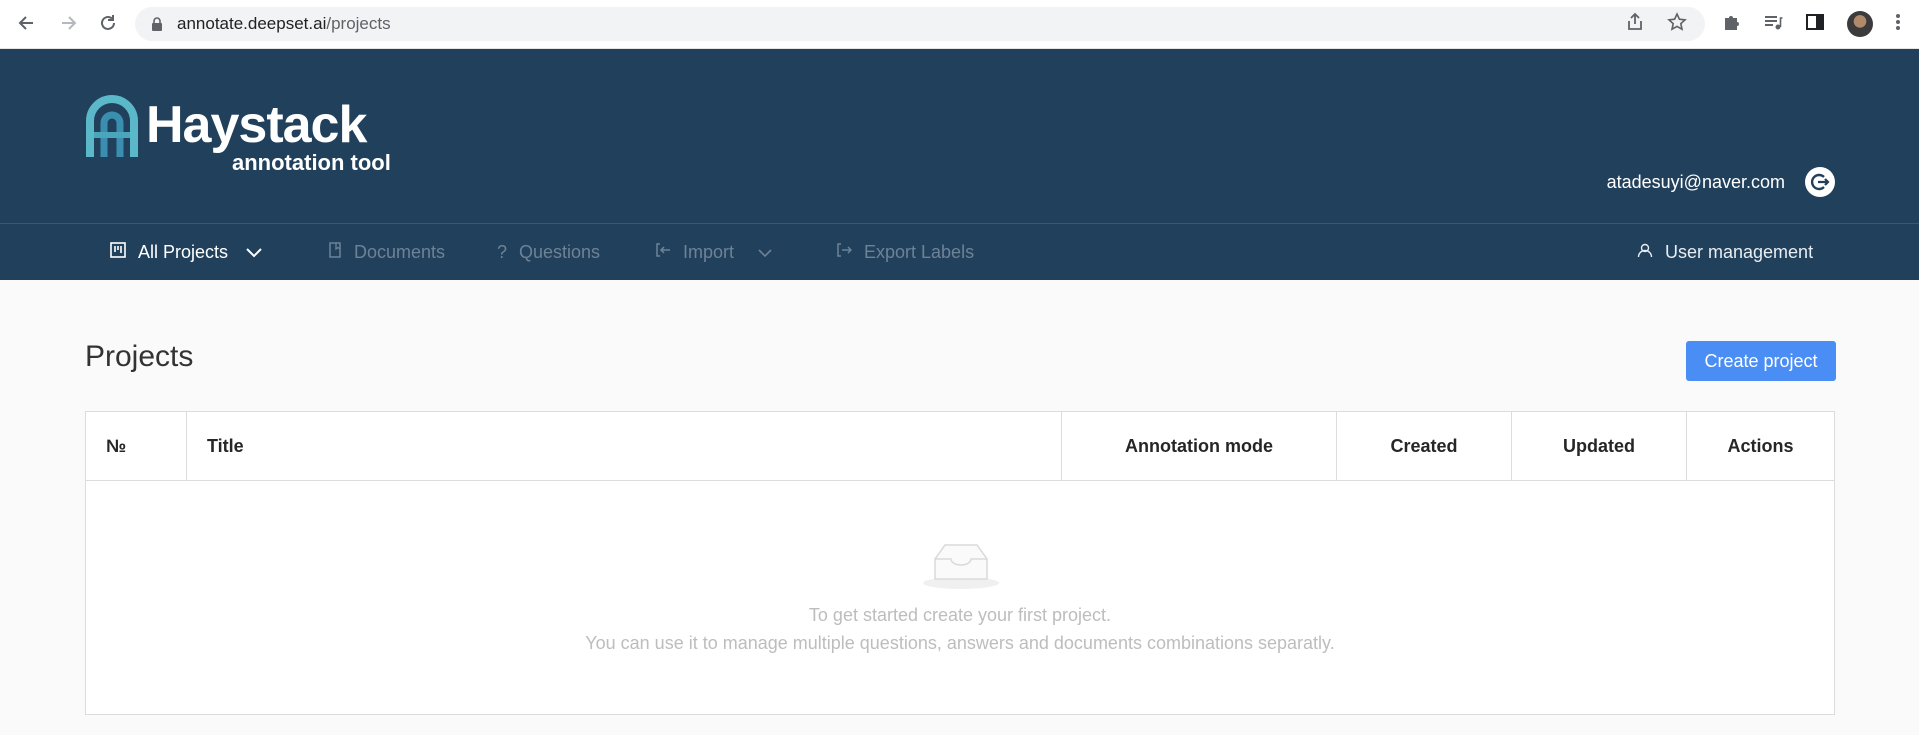 Image resolution: width=1919 pixels, height=735 pixels. What do you see at coordinates (1815, 24) in the screenshot?
I see `sidepanel-icon` at bounding box center [1815, 24].